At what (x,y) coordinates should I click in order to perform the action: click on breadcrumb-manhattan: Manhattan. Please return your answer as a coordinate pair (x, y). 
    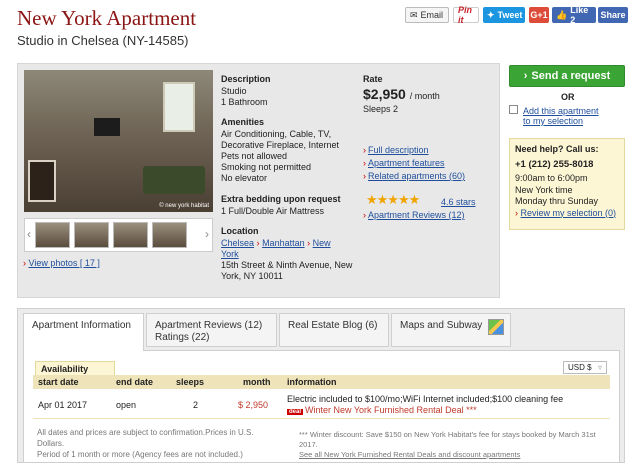
    Looking at the image, I should click on (283, 243).